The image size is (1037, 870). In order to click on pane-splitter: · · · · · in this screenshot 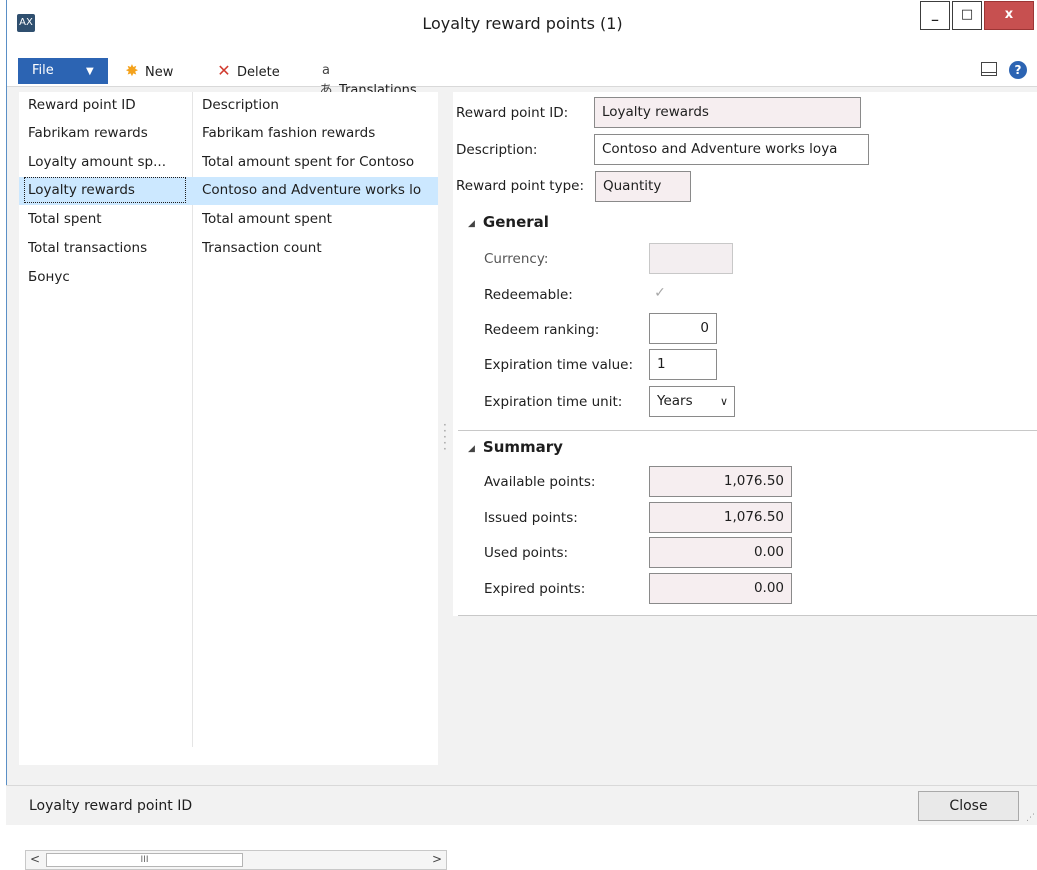, I will do `click(444, 428)`.